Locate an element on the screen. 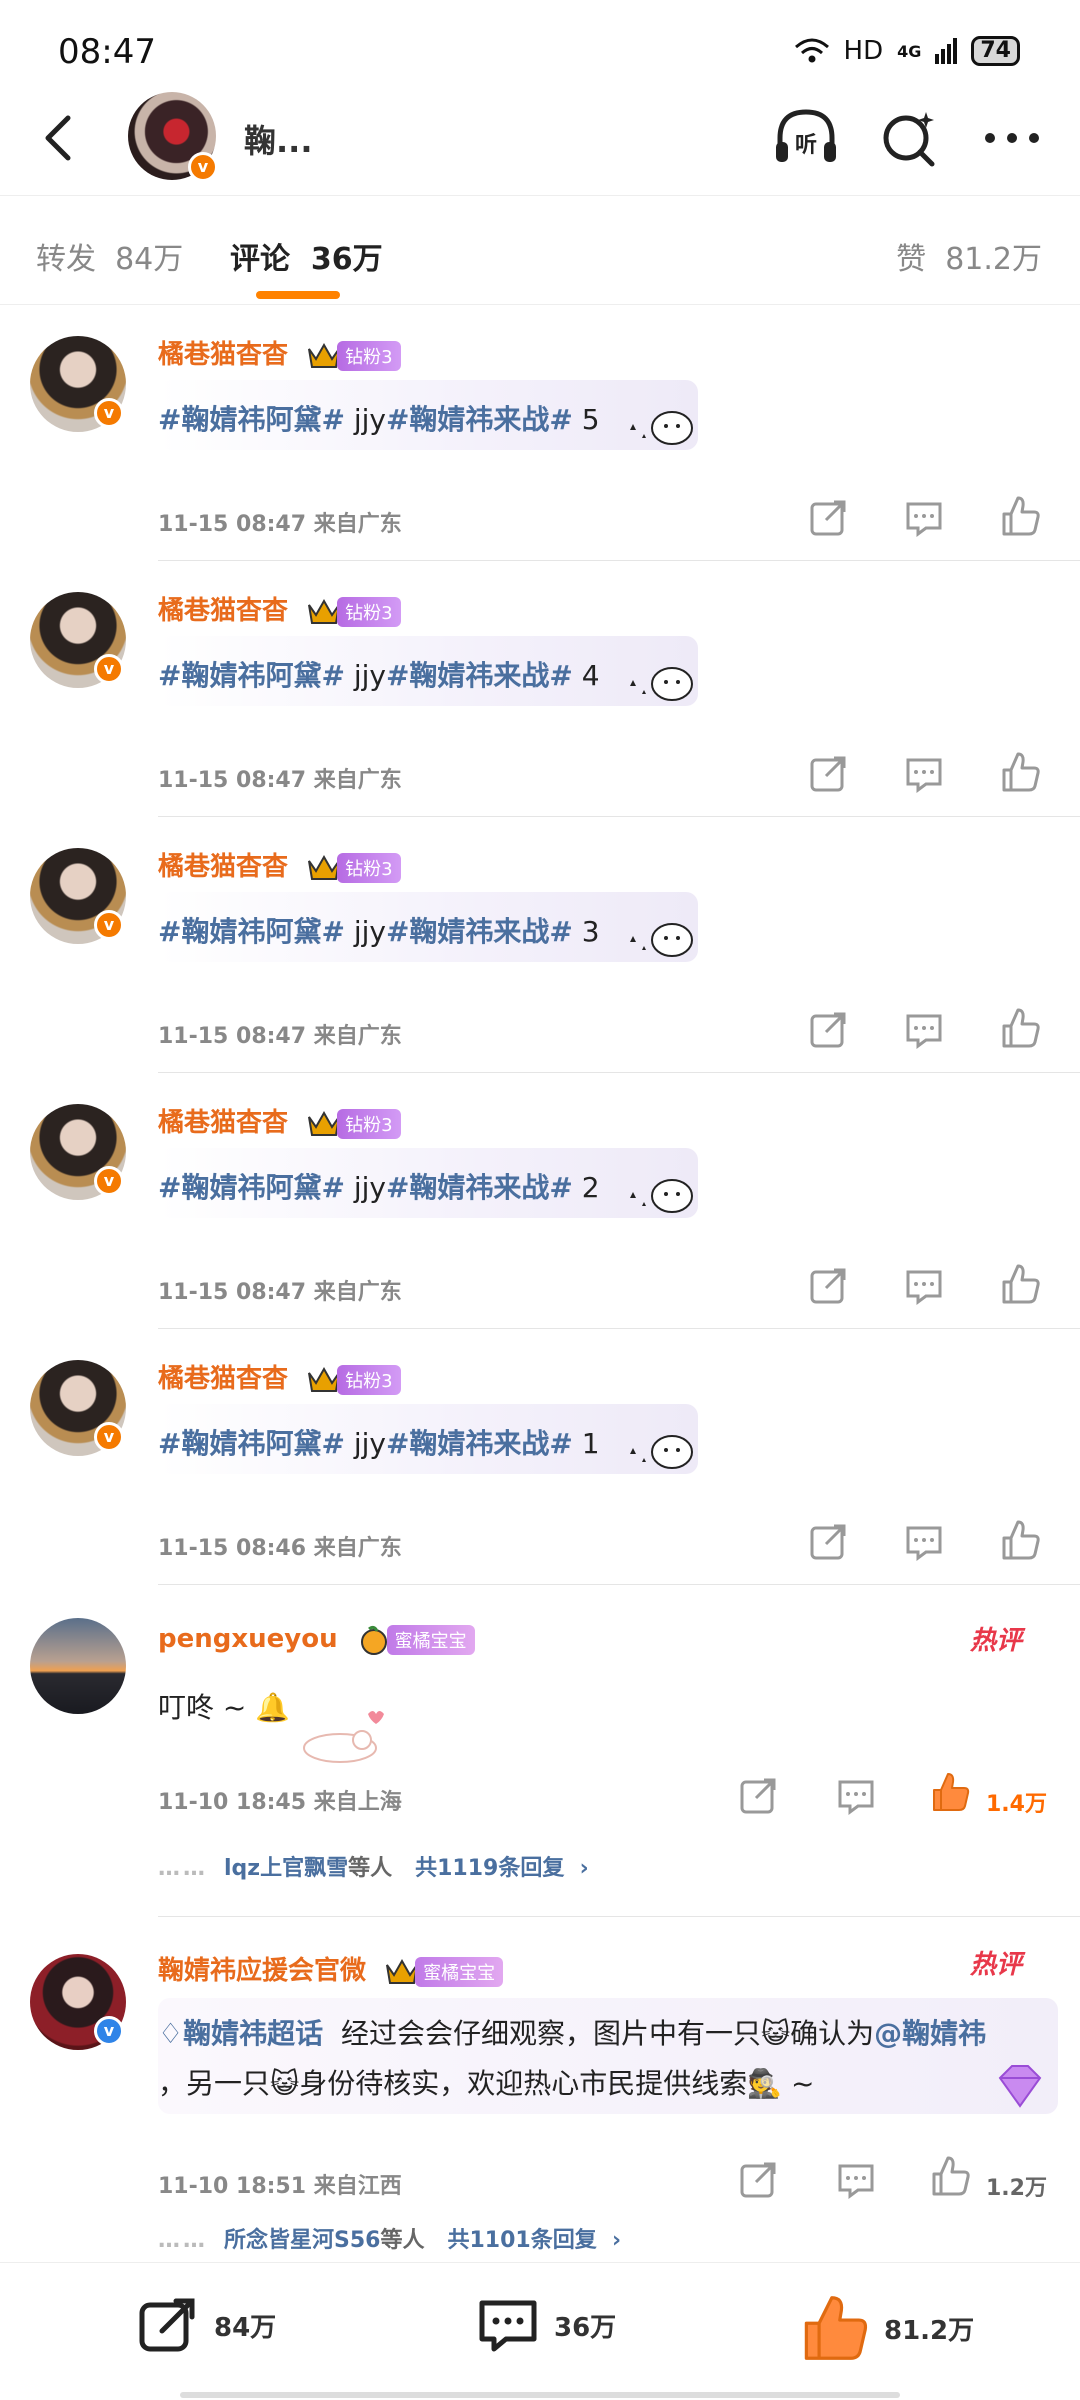 This screenshot has width=1080, height=2400. chevron-right-icon: › is located at coordinates (584, 1868).